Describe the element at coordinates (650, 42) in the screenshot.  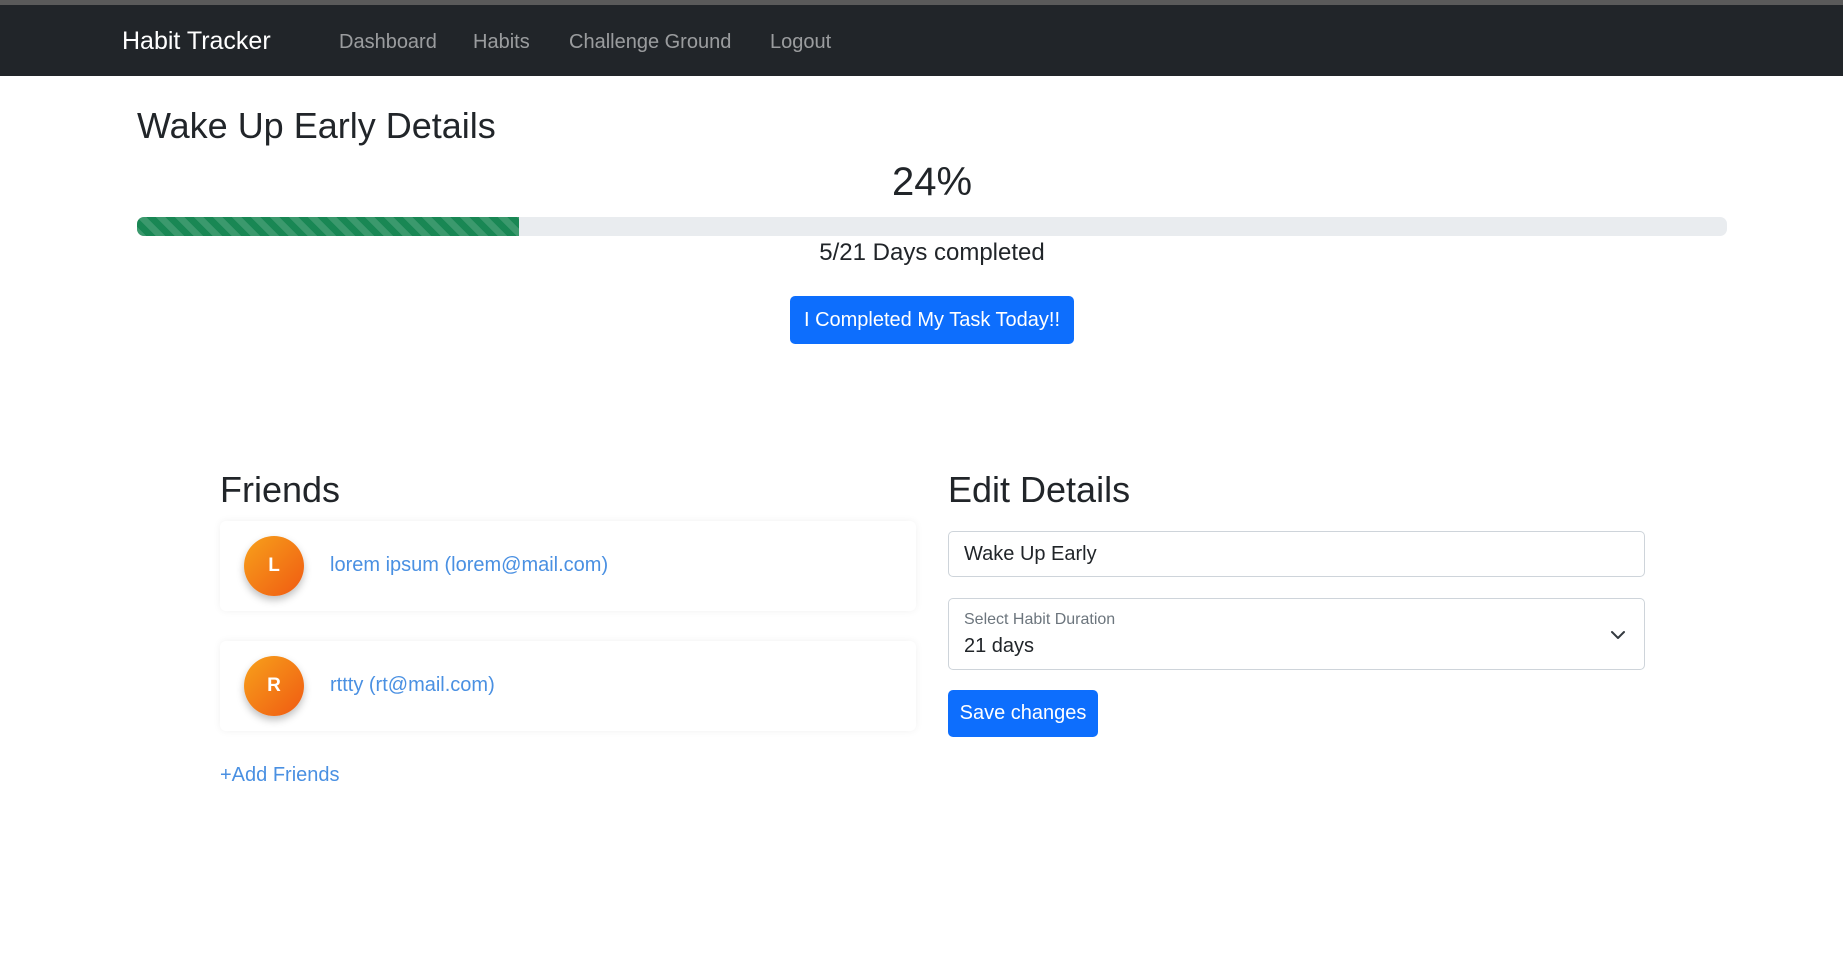
I see `nav-link-challenge-ground: Challenge Ground` at that location.